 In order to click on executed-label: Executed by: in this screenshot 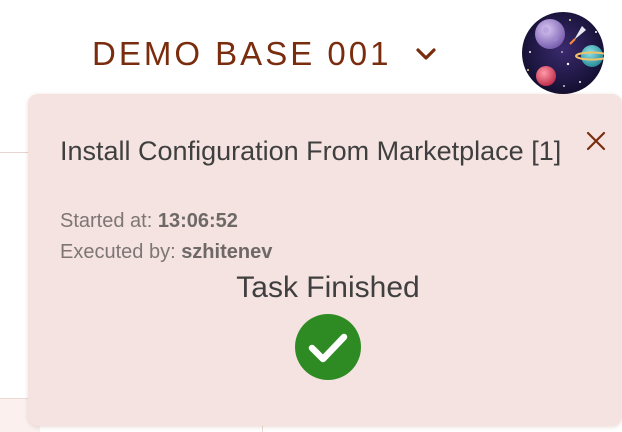, I will do `click(118, 252)`.